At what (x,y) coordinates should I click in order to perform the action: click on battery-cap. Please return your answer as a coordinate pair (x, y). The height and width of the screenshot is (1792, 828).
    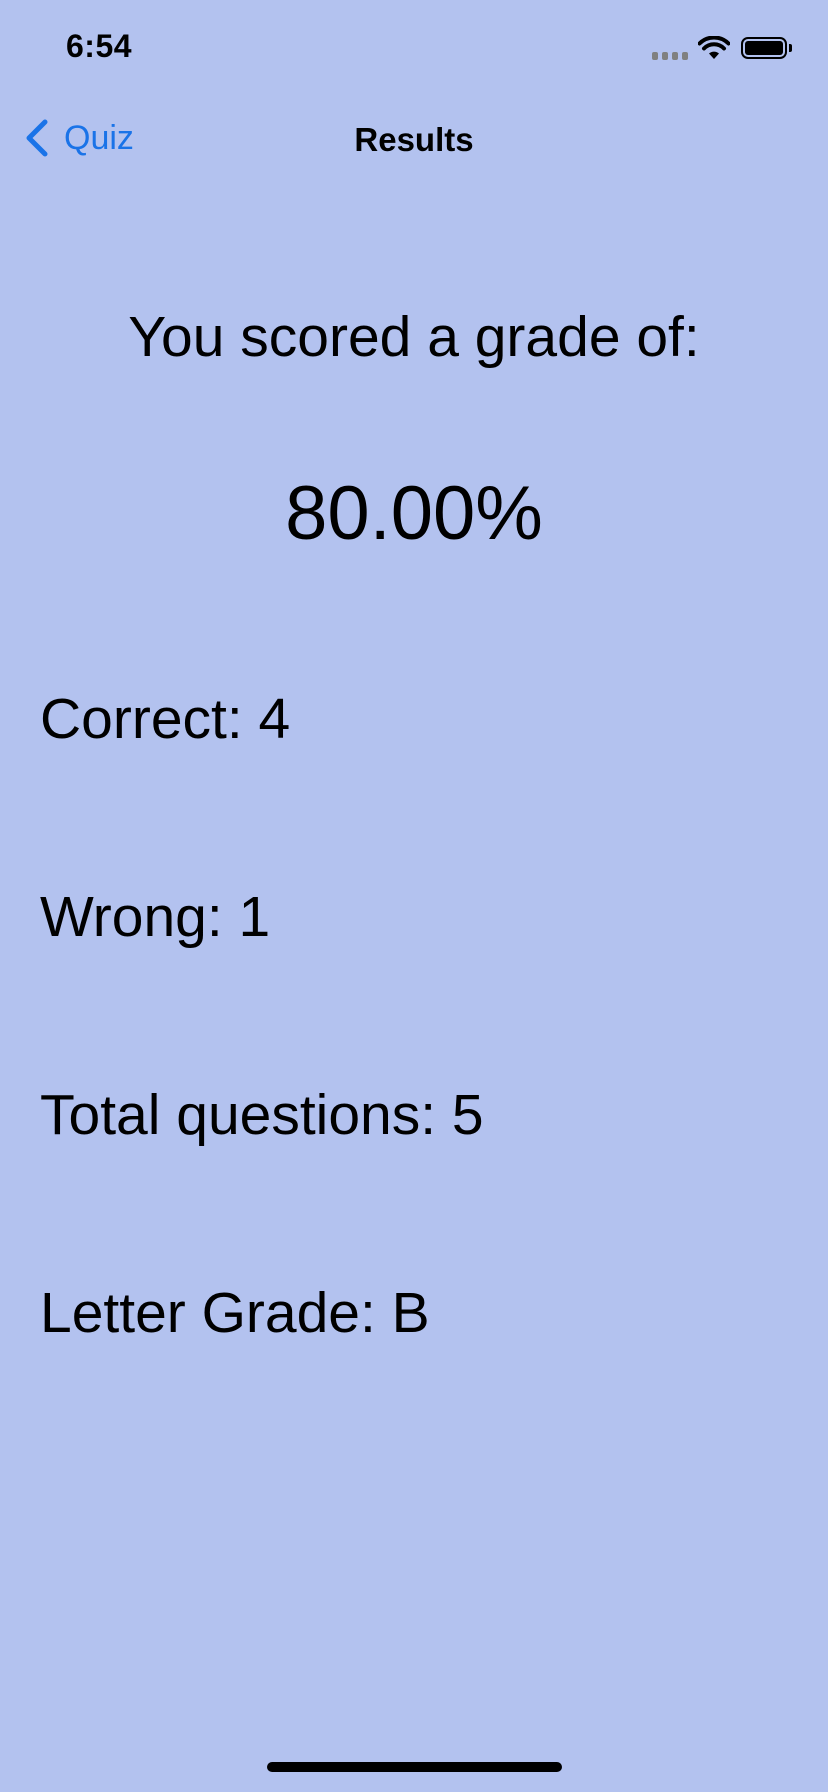
    Looking at the image, I should click on (790, 48).